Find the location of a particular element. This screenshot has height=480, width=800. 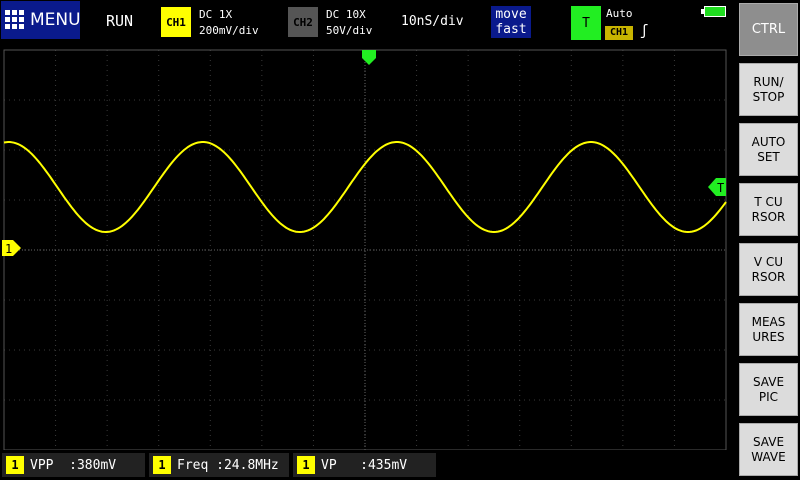

grid-menu-icon is located at coordinates (14, 20).